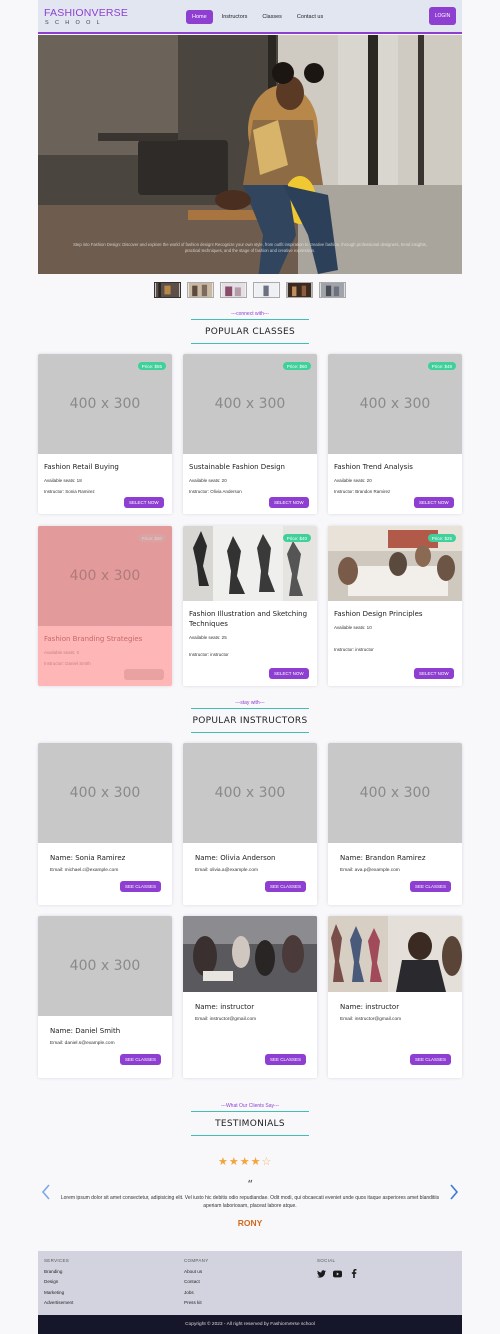  I want to click on section-title: POPULAR CLASSES, so click(249, 332).